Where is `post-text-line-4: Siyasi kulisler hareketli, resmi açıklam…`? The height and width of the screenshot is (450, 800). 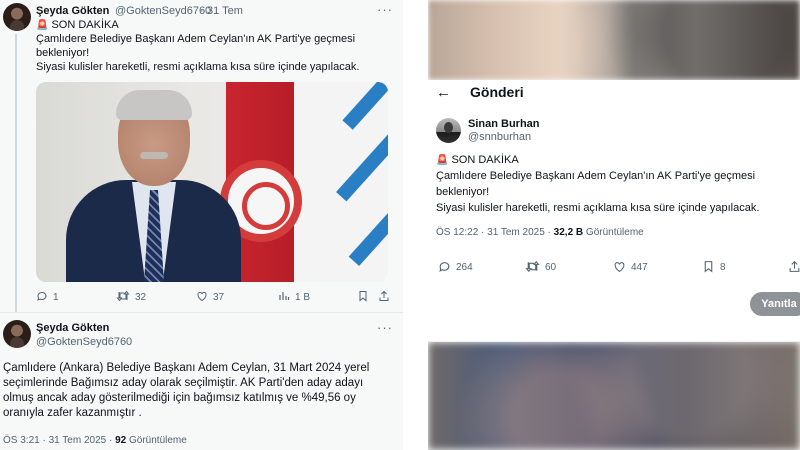 post-text-line-4: Siyasi kulisler hareketli, resmi açıklam… is located at coordinates (598, 208).